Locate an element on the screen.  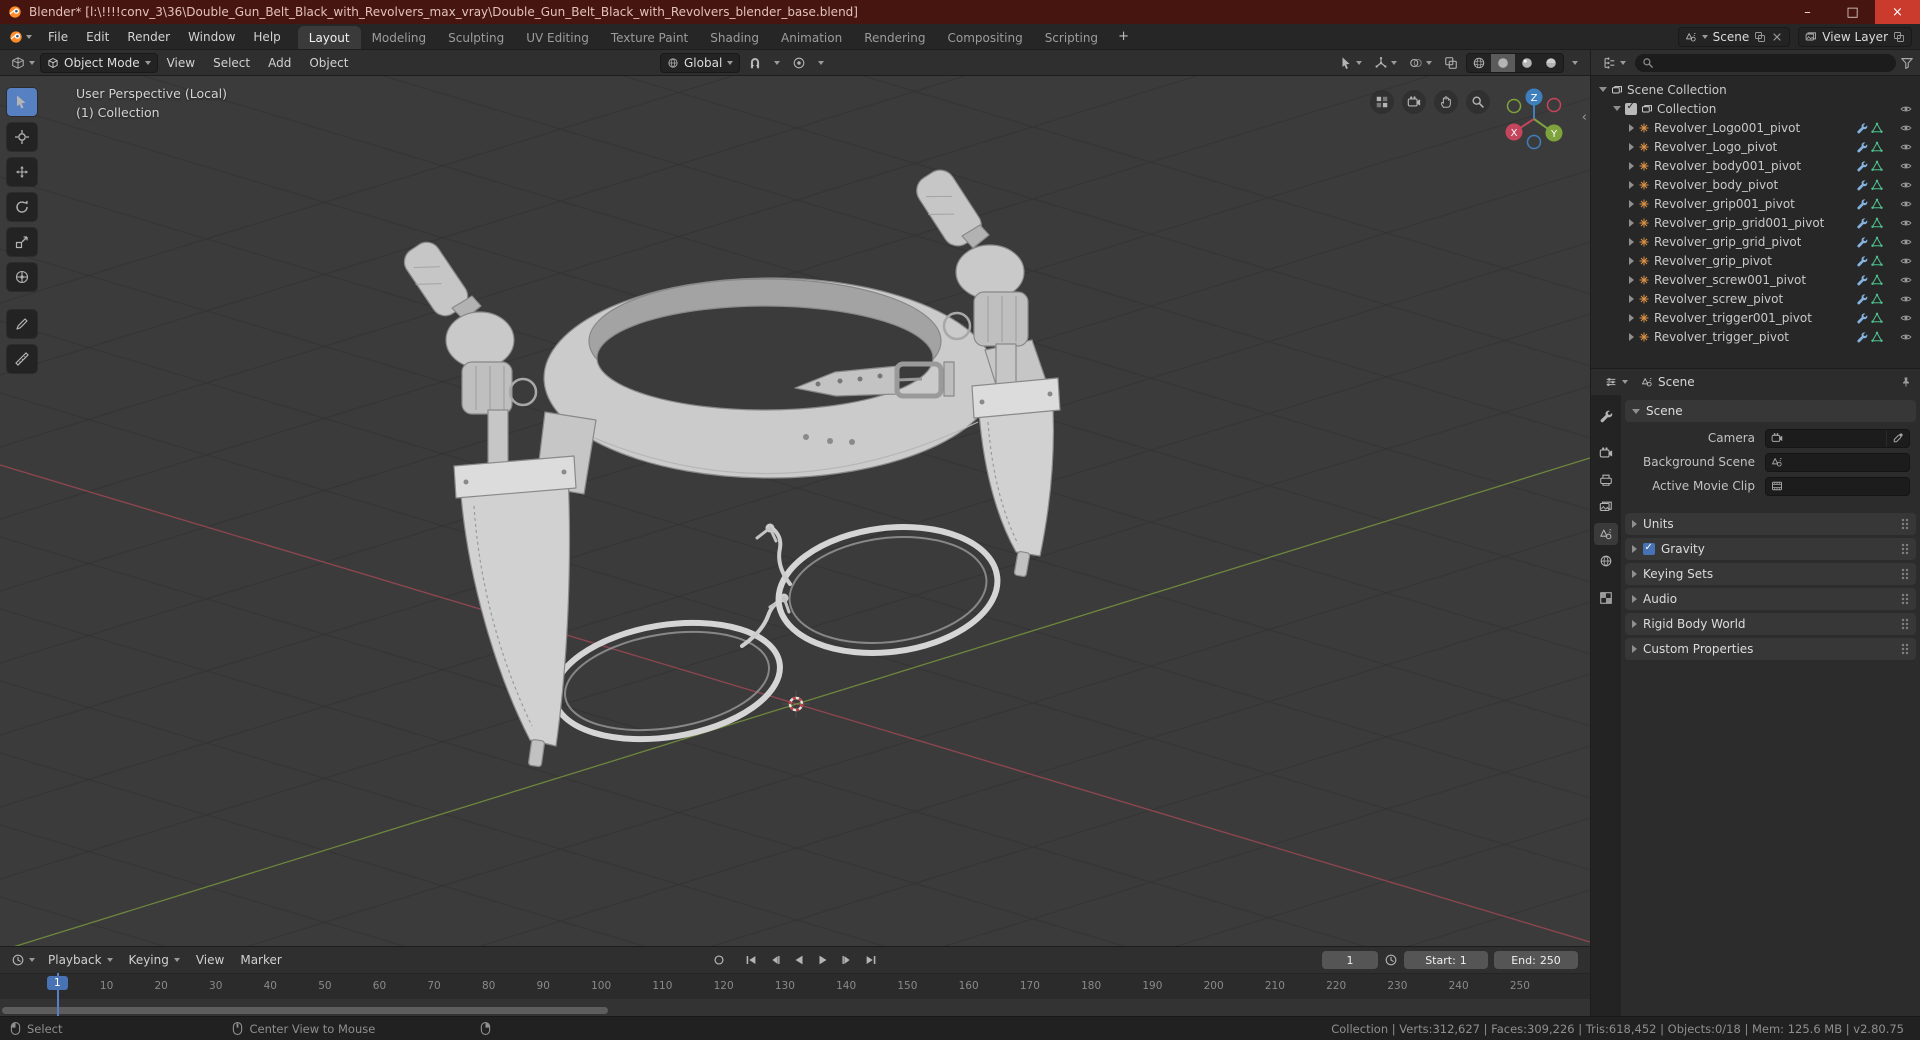
collection-checkbox is located at coordinates (1631, 108).